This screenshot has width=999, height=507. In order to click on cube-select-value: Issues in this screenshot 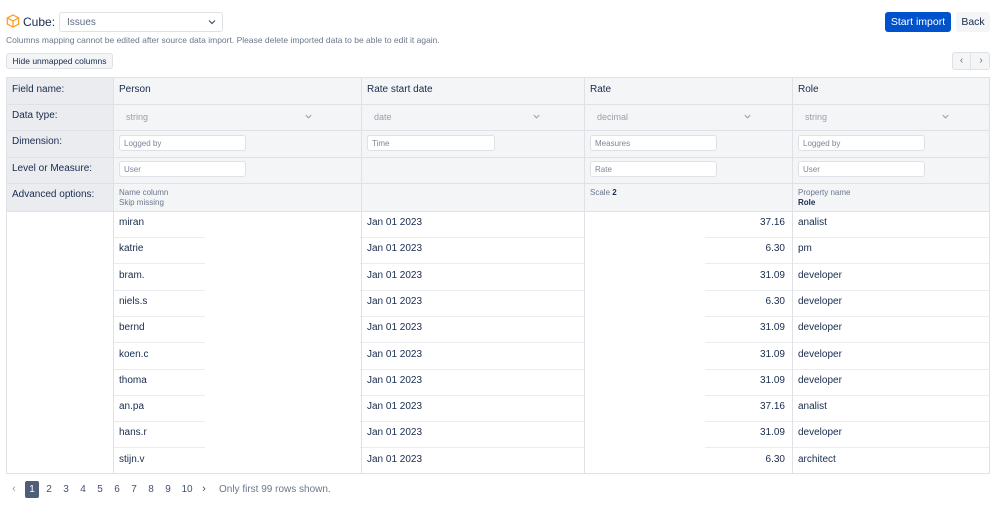, I will do `click(81, 22)`.